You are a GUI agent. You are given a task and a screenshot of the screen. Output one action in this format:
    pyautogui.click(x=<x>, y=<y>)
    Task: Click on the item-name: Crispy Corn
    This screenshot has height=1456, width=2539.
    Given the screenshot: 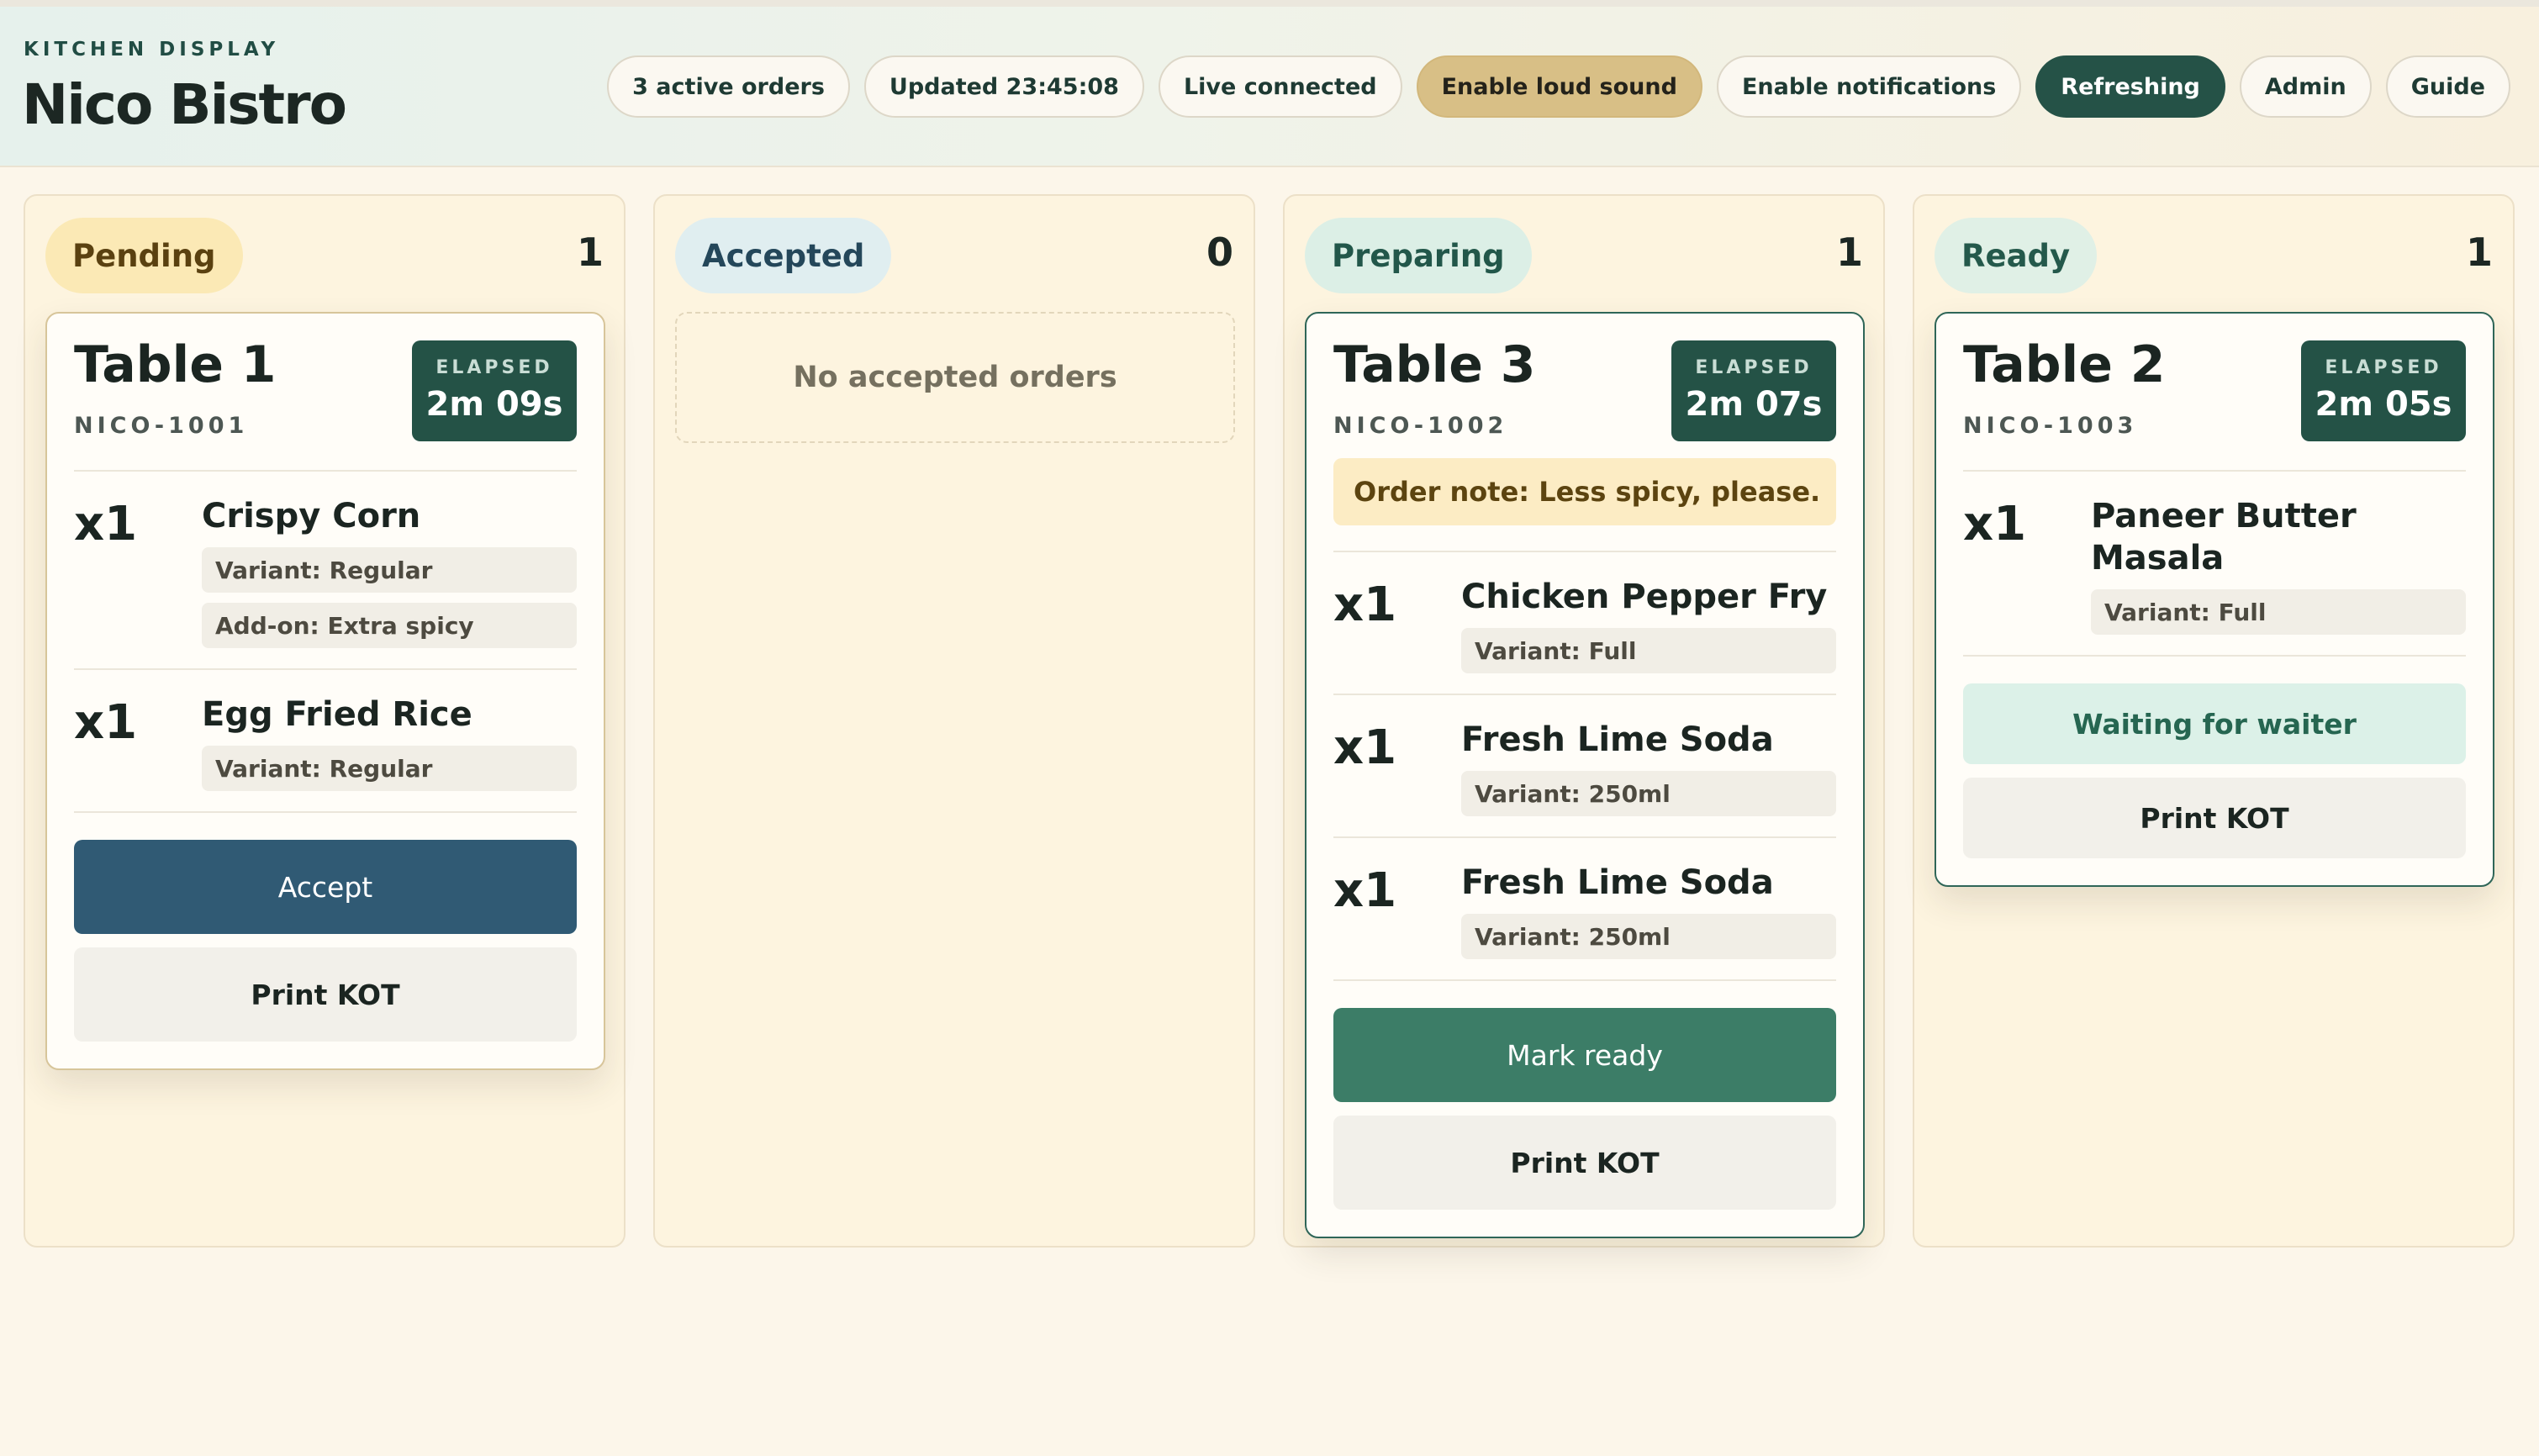 What is the action you would take?
    pyautogui.click(x=311, y=516)
    